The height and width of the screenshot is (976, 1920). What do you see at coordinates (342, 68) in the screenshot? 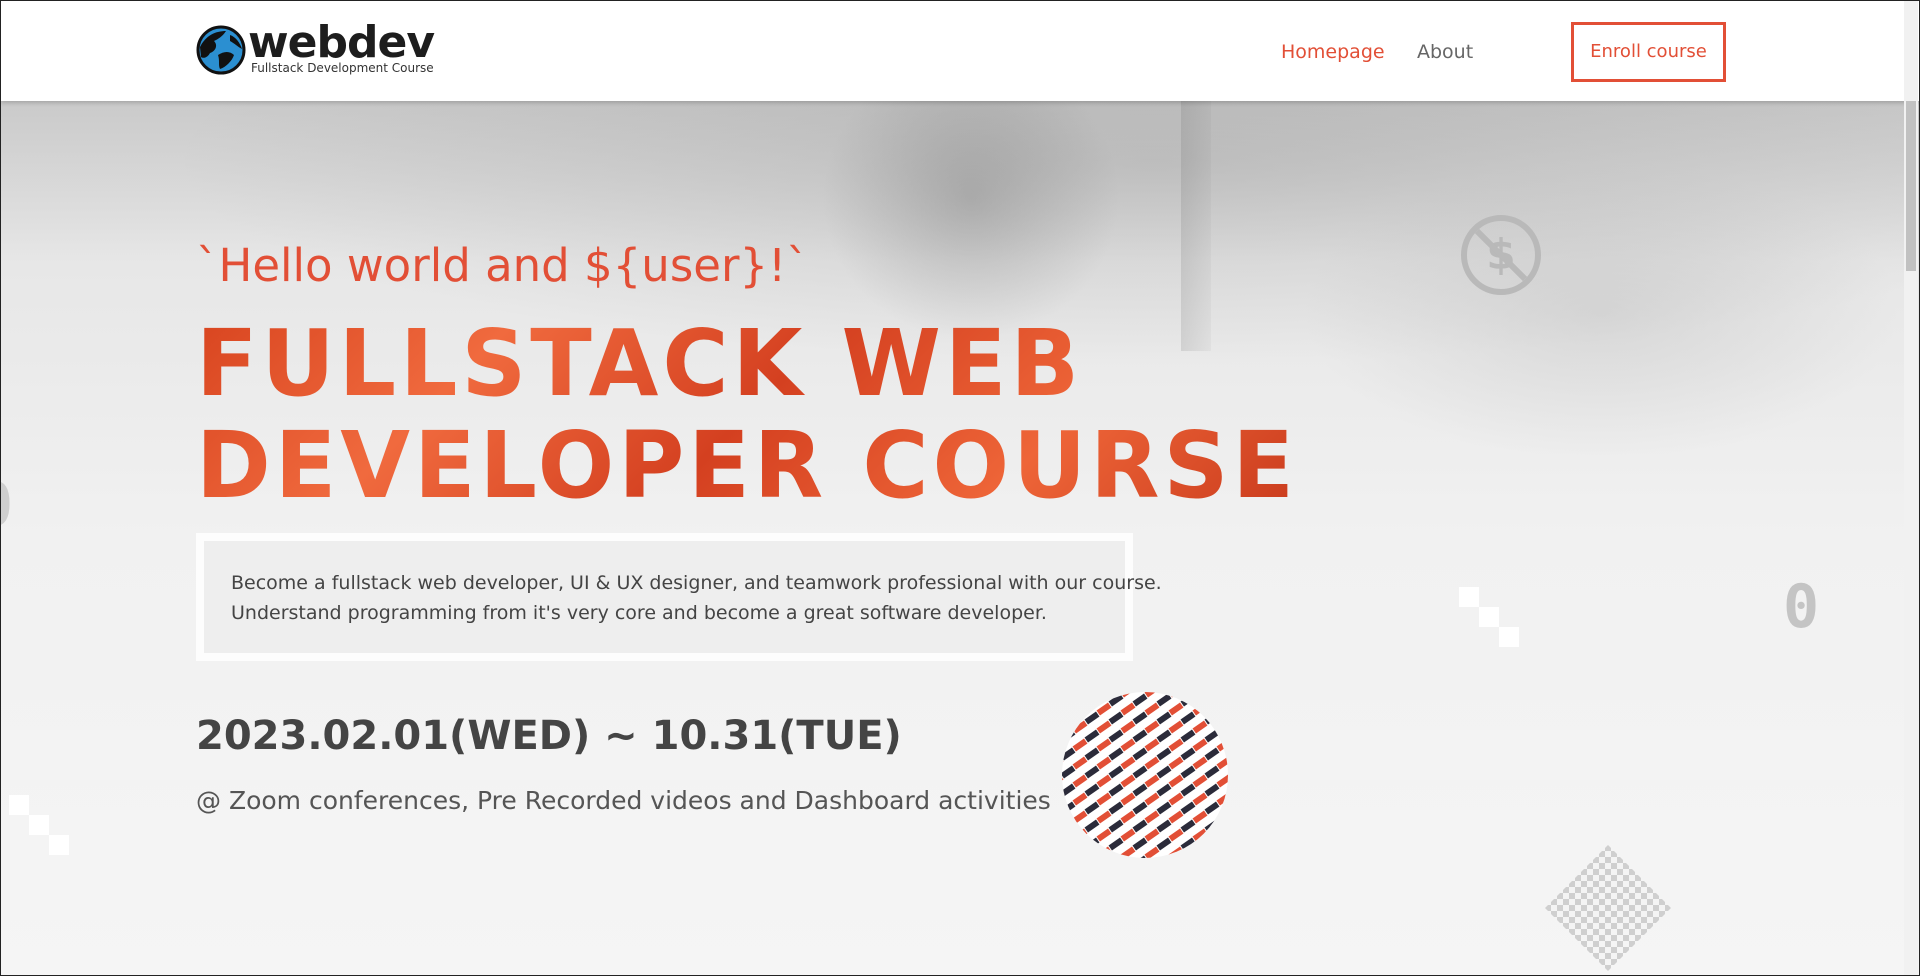
I see `logo-subtitle: Fullstack Development Course` at bounding box center [342, 68].